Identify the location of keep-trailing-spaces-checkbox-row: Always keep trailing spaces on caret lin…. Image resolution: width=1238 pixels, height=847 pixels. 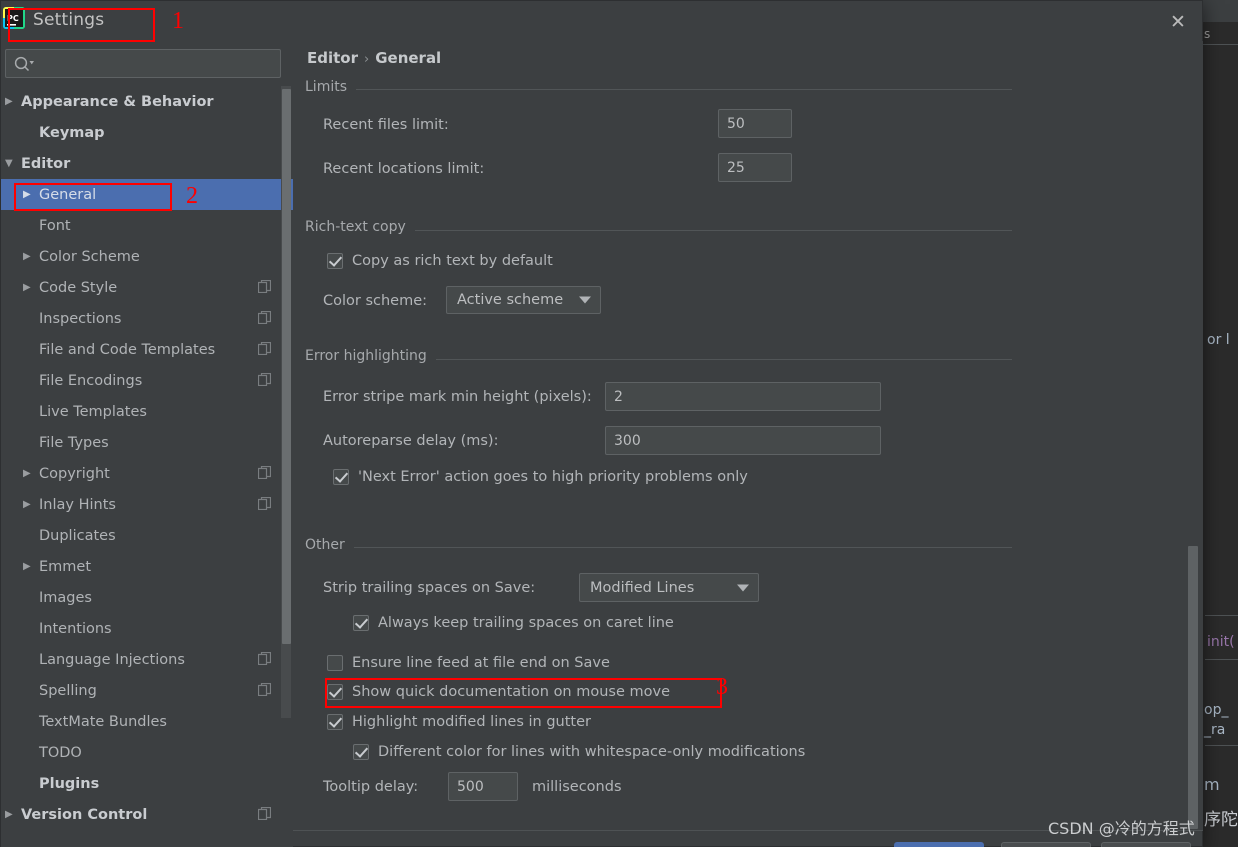
(513, 623).